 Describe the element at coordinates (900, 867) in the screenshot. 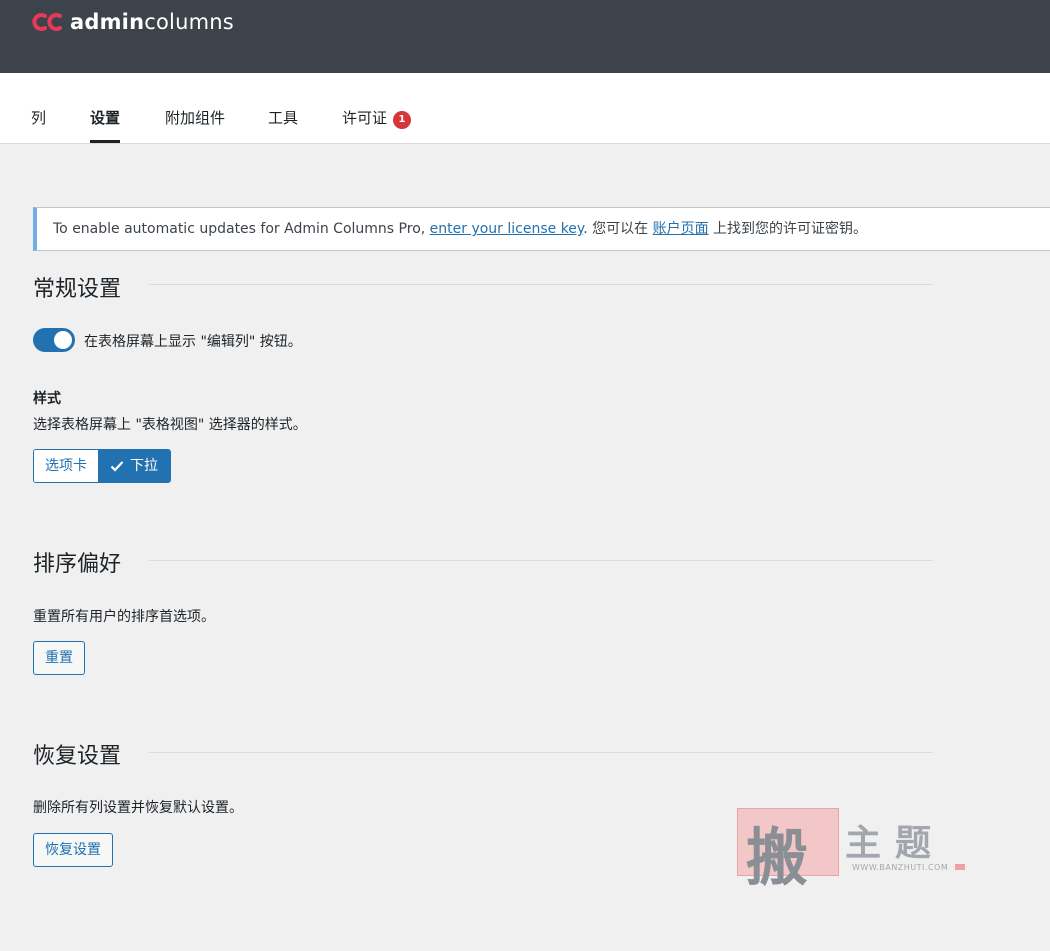

I see `watermark-url: WWW.BANZHUTI.COM` at that location.